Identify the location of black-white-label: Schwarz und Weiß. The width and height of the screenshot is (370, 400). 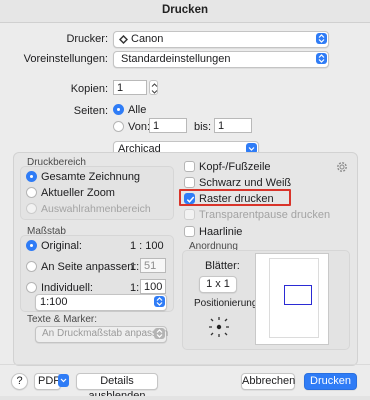
(245, 183).